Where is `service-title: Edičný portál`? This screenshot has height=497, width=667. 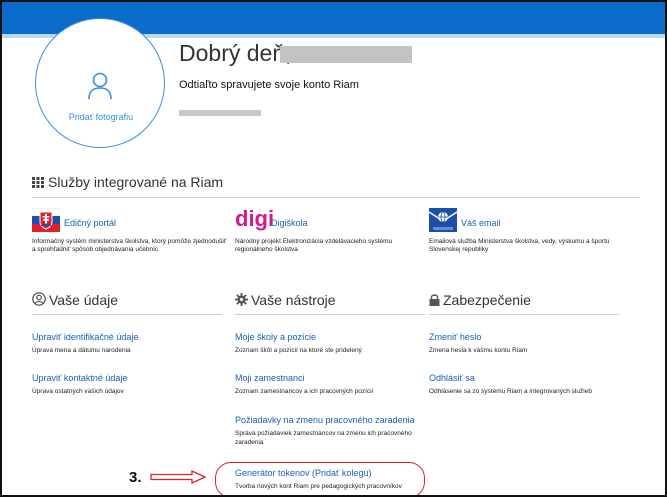 service-title: Edičný portál is located at coordinates (90, 223).